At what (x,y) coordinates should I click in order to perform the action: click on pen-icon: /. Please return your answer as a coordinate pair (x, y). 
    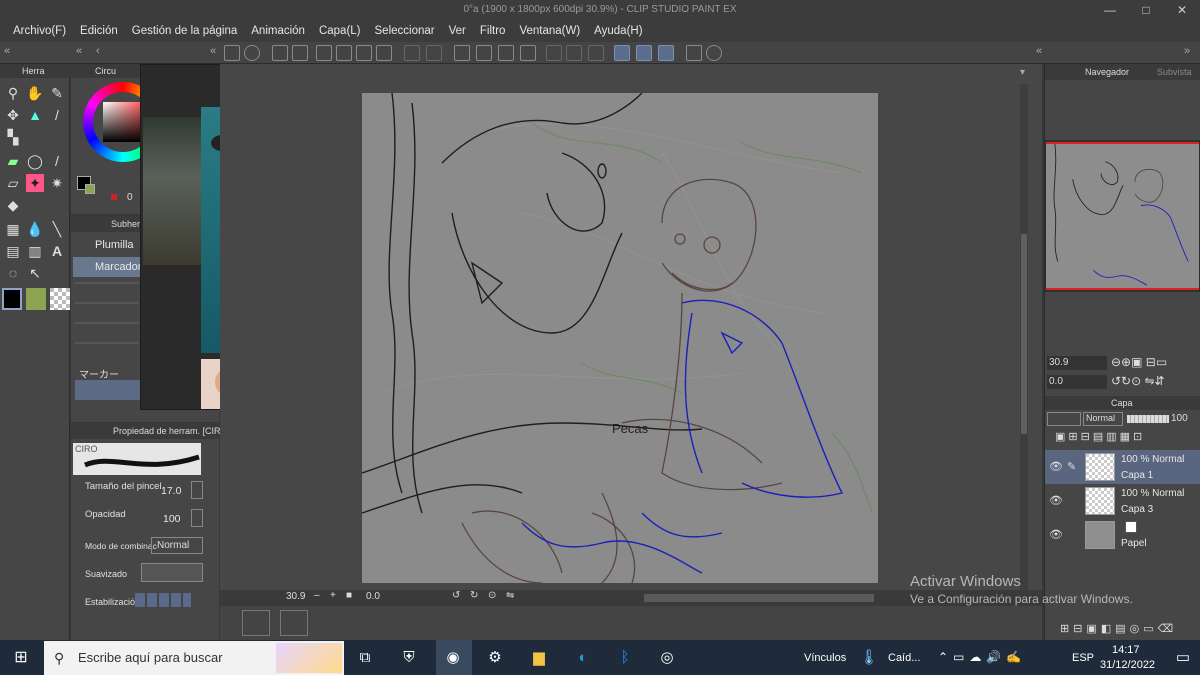
    Looking at the image, I should click on (57, 115).